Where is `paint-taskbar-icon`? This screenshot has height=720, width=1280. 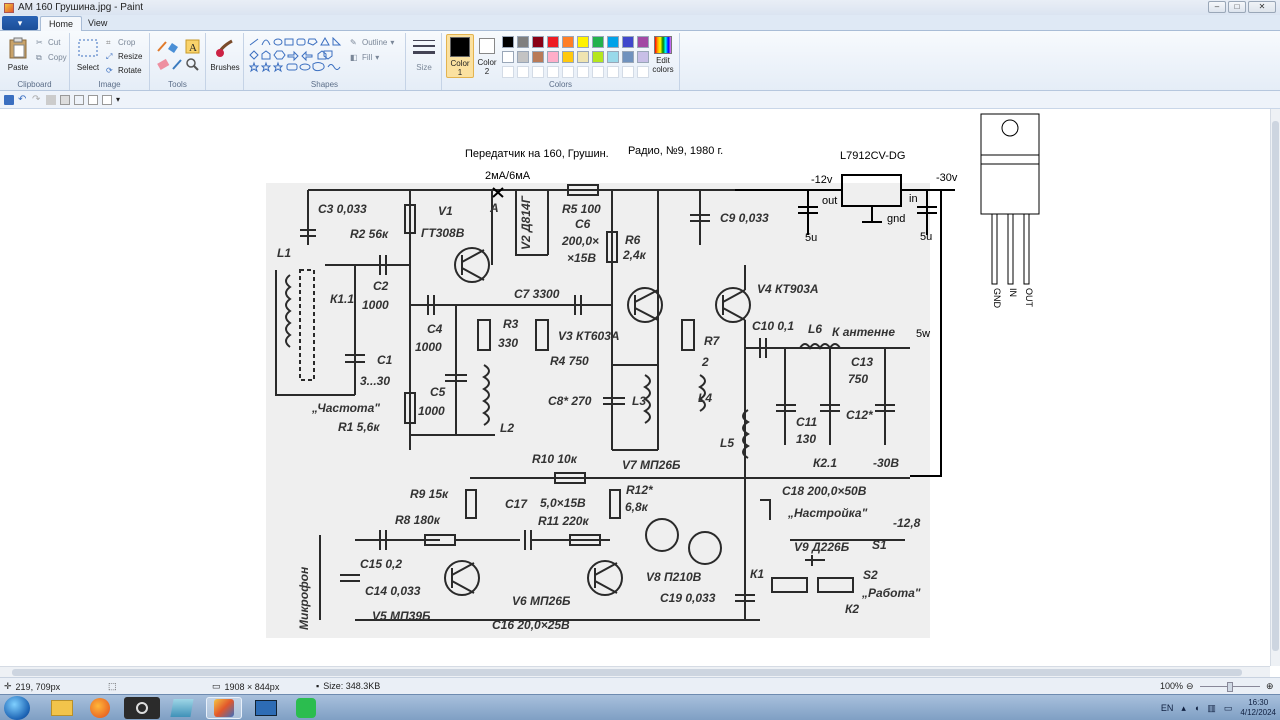
paint-taskbar-icon is located at coordinates (224, 708).